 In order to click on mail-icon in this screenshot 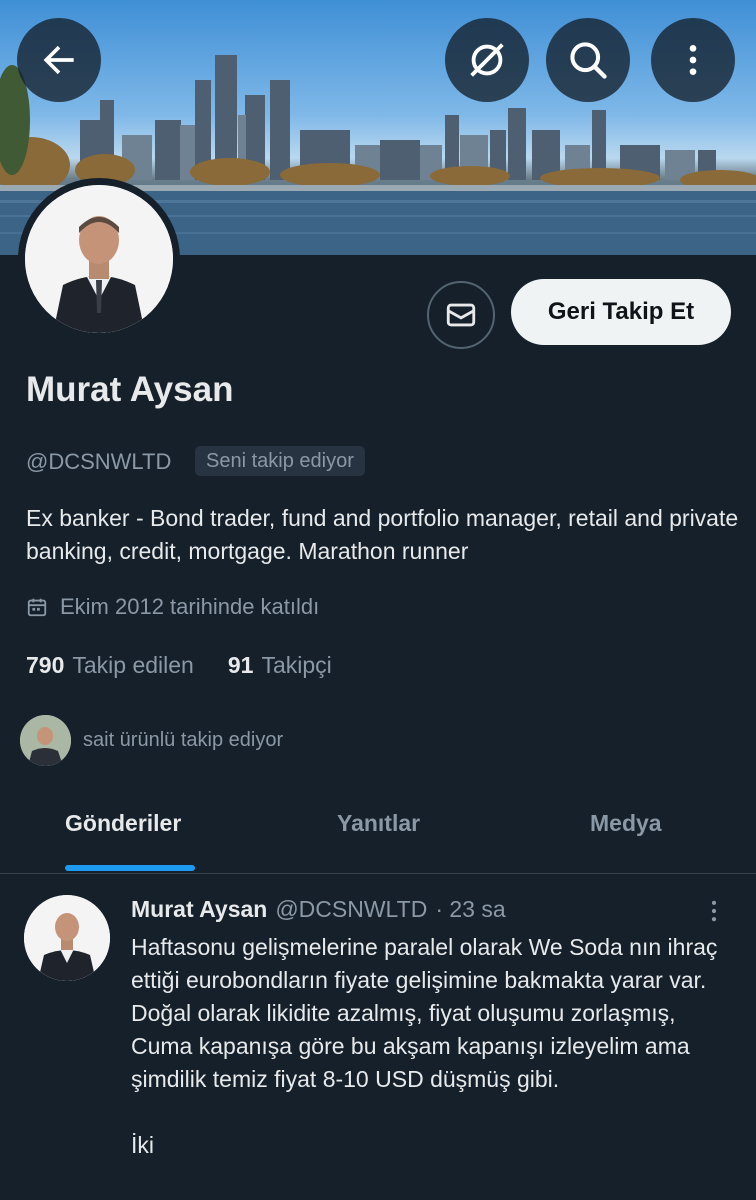, I will do `click(461, 315)`.